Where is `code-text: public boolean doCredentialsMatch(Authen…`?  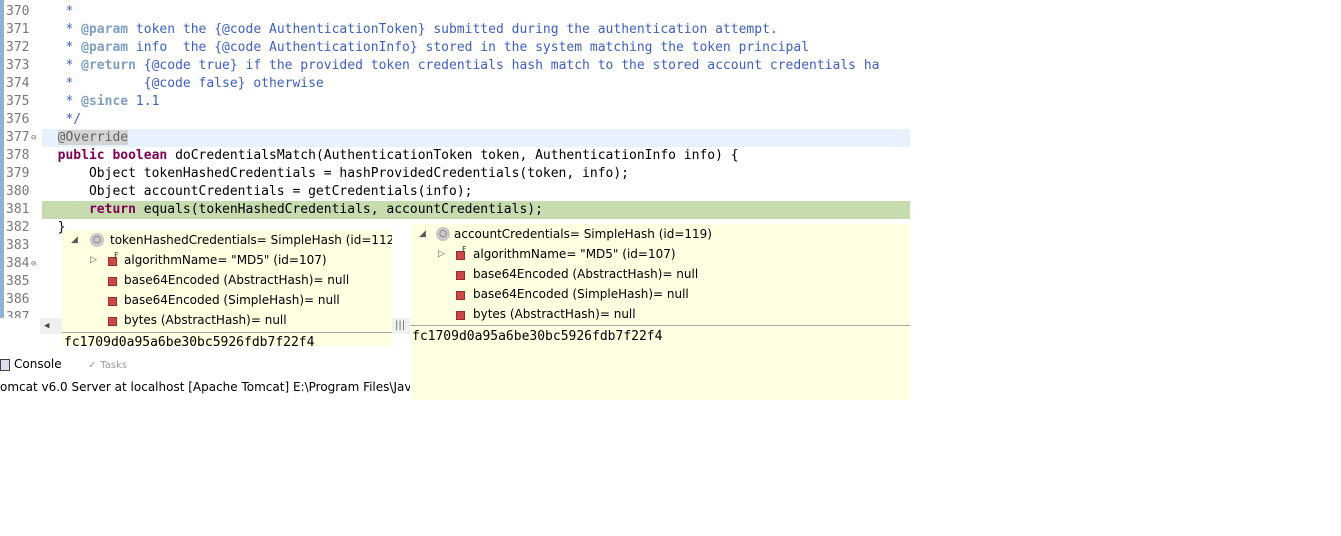 code-text: public boolean doCredentialsMatch(Authen… is located at coordinates (476, 156).